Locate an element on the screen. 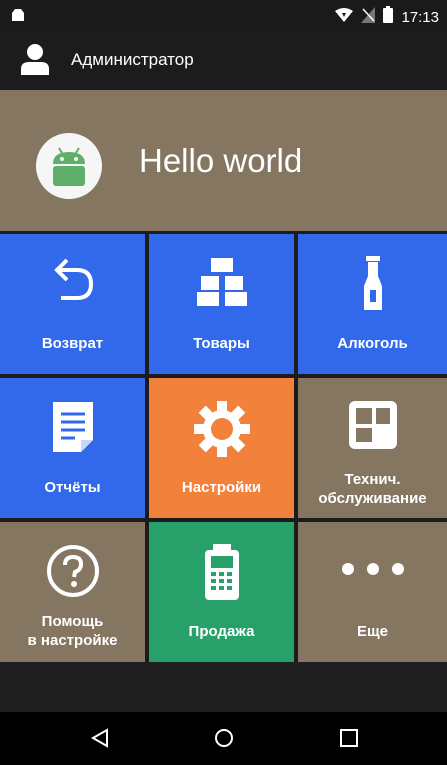 The height and width of the screenshot is (765, 447). tile-label: Алкоголь is located at coordinates (372, 343).